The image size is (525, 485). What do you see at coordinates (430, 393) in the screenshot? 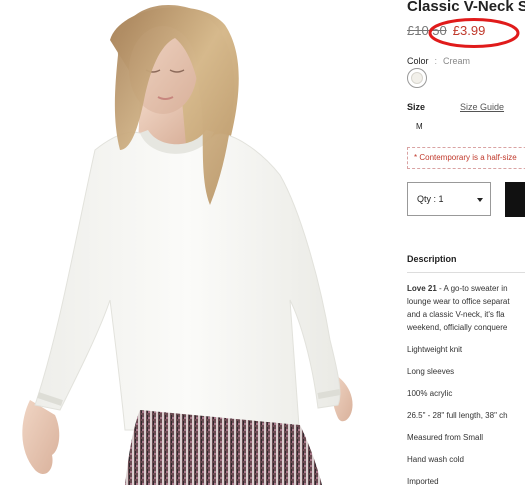
I see `feature-item: 100% acrylic` at bounding box center [430, 393].